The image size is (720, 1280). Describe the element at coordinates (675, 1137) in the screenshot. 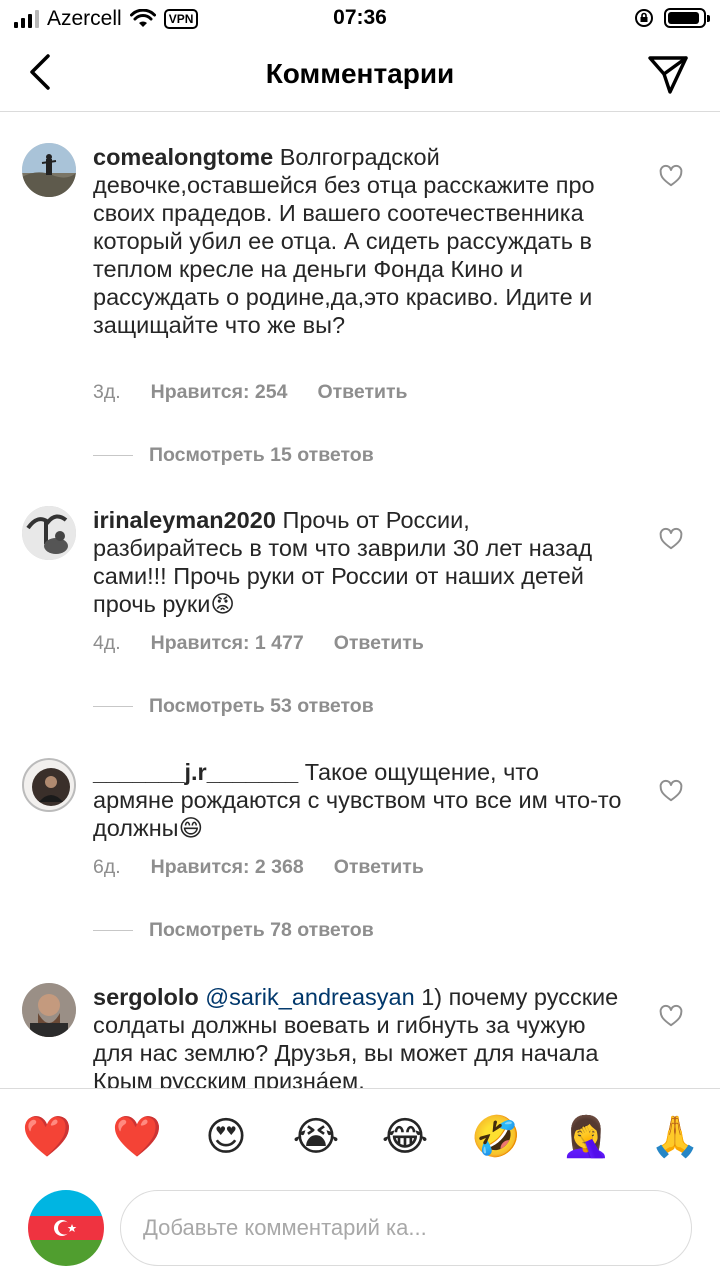

I see `emoji-folded-hands: 🙏` at that location.